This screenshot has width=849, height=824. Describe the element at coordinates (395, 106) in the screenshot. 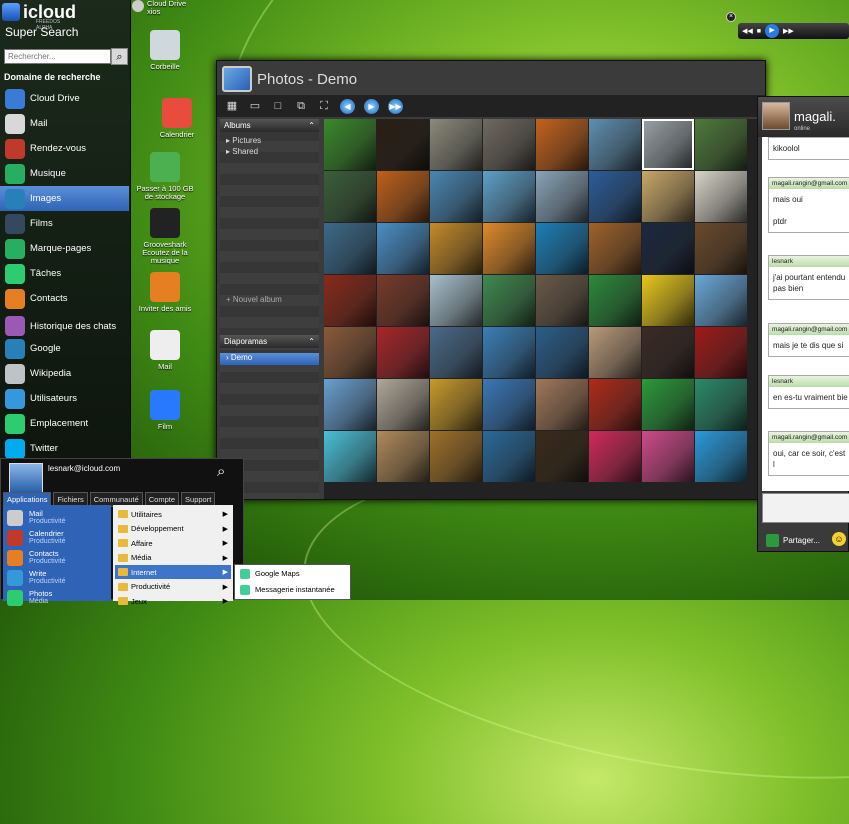

I see `next-button: ▶▶` at that location.